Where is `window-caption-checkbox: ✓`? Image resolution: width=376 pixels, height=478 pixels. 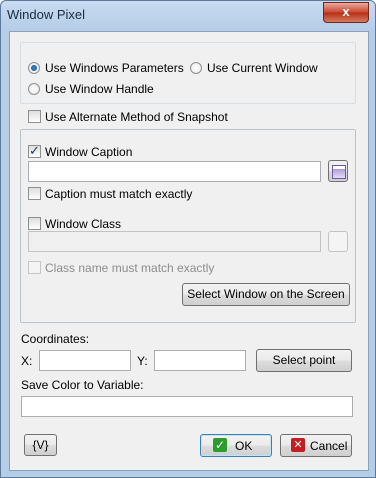
window-caption-checkbox: ✓ is located at coordinates (34, 150).